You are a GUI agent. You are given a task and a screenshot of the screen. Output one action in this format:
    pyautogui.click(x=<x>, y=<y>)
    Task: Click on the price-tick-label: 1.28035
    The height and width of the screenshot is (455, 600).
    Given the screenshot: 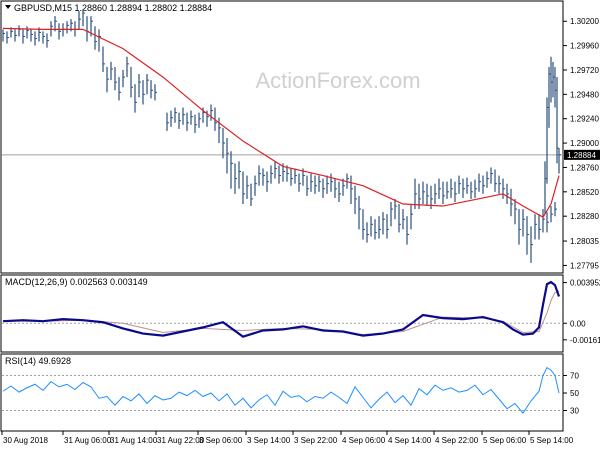 What is the action you would take?
    pyautogui.click(x=584, y=241)
    